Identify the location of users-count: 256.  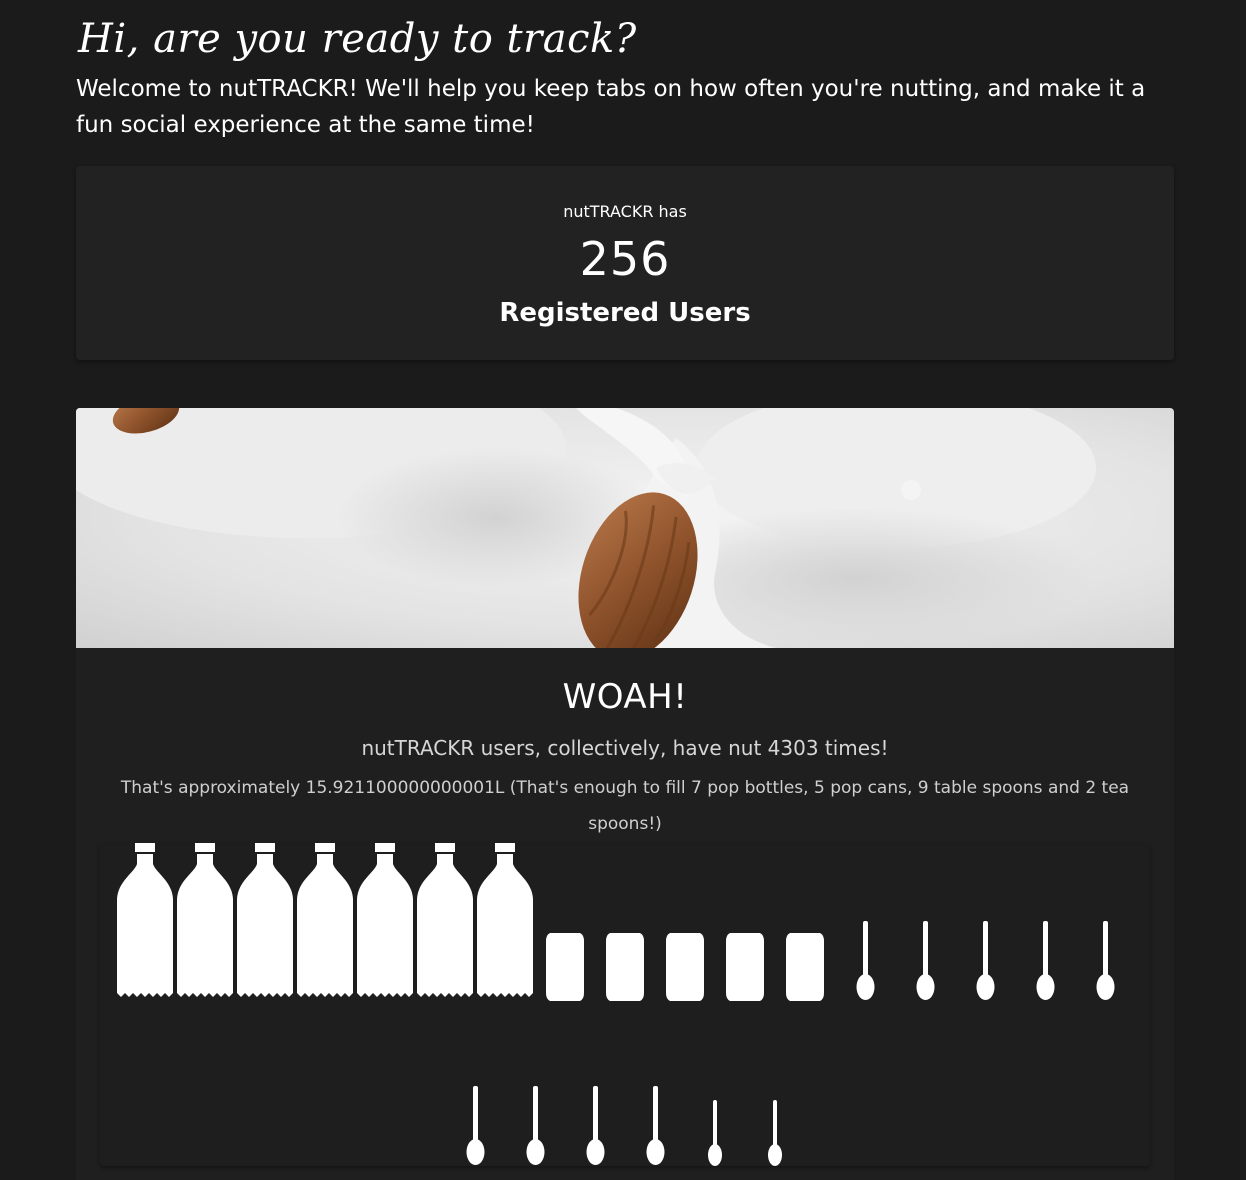
(625, 259).